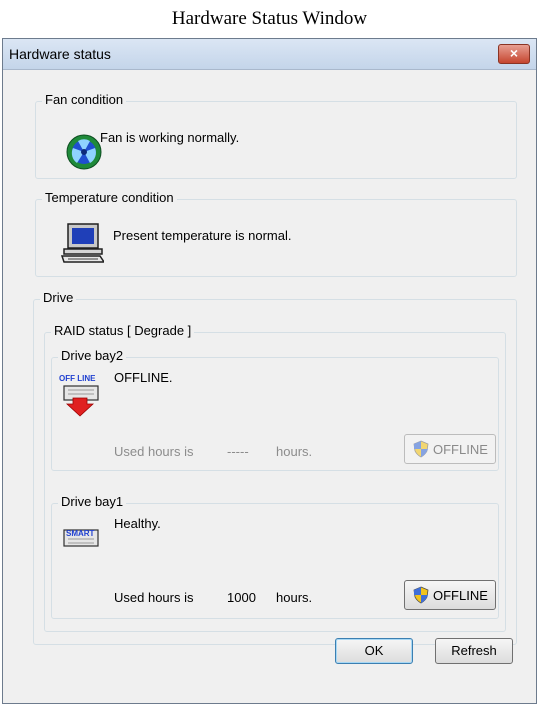  What do you see at coordinates (269, 54) in the screenshot?
I see `title-bar: Hardware status ×` at bounding box center [269, 54].